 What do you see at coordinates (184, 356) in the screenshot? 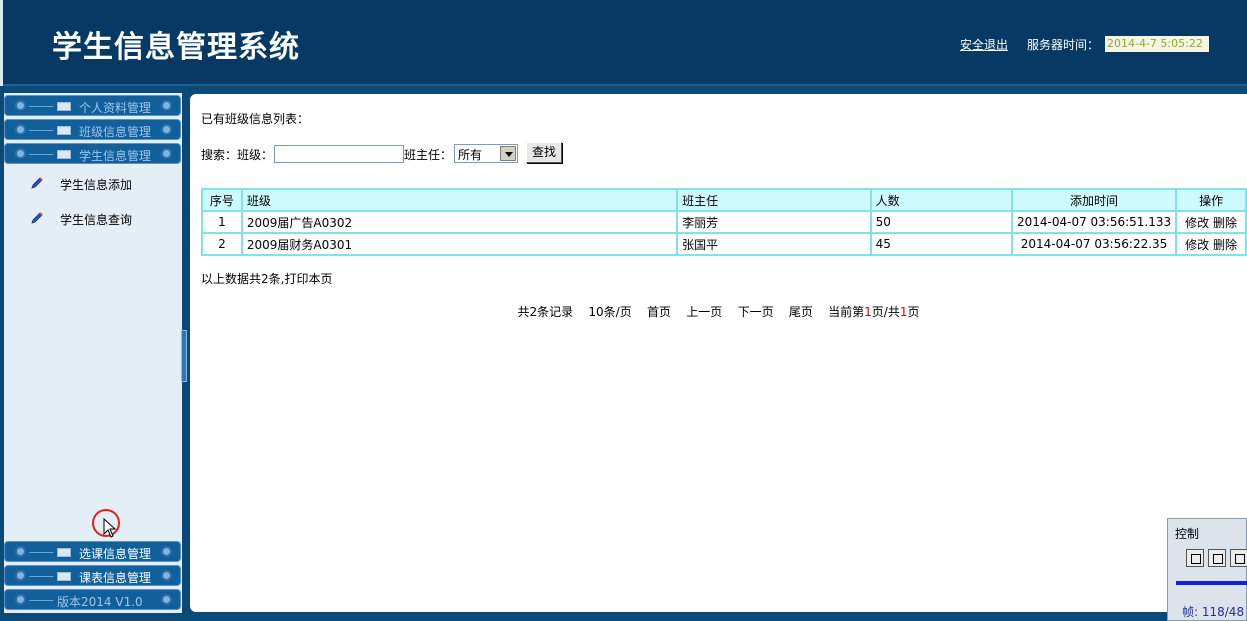
I see `sidebar-splitter` at bounding box center [184, 356].